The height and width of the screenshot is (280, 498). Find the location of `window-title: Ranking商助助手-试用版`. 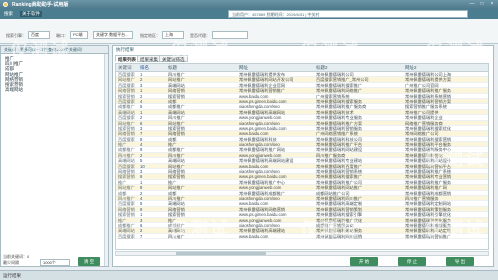

window-title: Ranking商助助手-试用版 is located at coordinates (40, 5).